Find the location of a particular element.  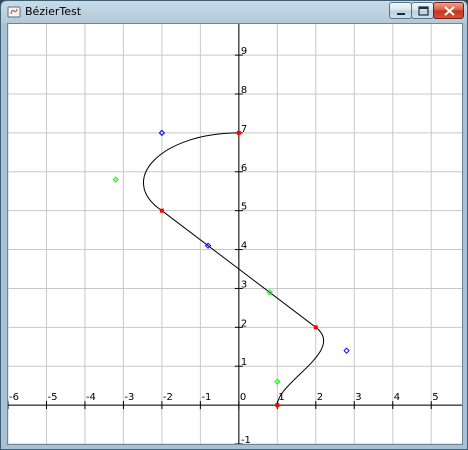

x-tick-label: 5 is located at coordinates (435, 397).